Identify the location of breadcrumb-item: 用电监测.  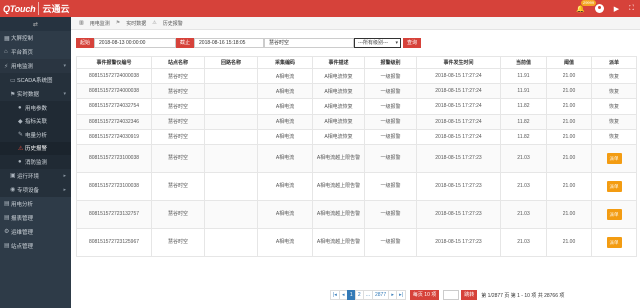
(100, 23).